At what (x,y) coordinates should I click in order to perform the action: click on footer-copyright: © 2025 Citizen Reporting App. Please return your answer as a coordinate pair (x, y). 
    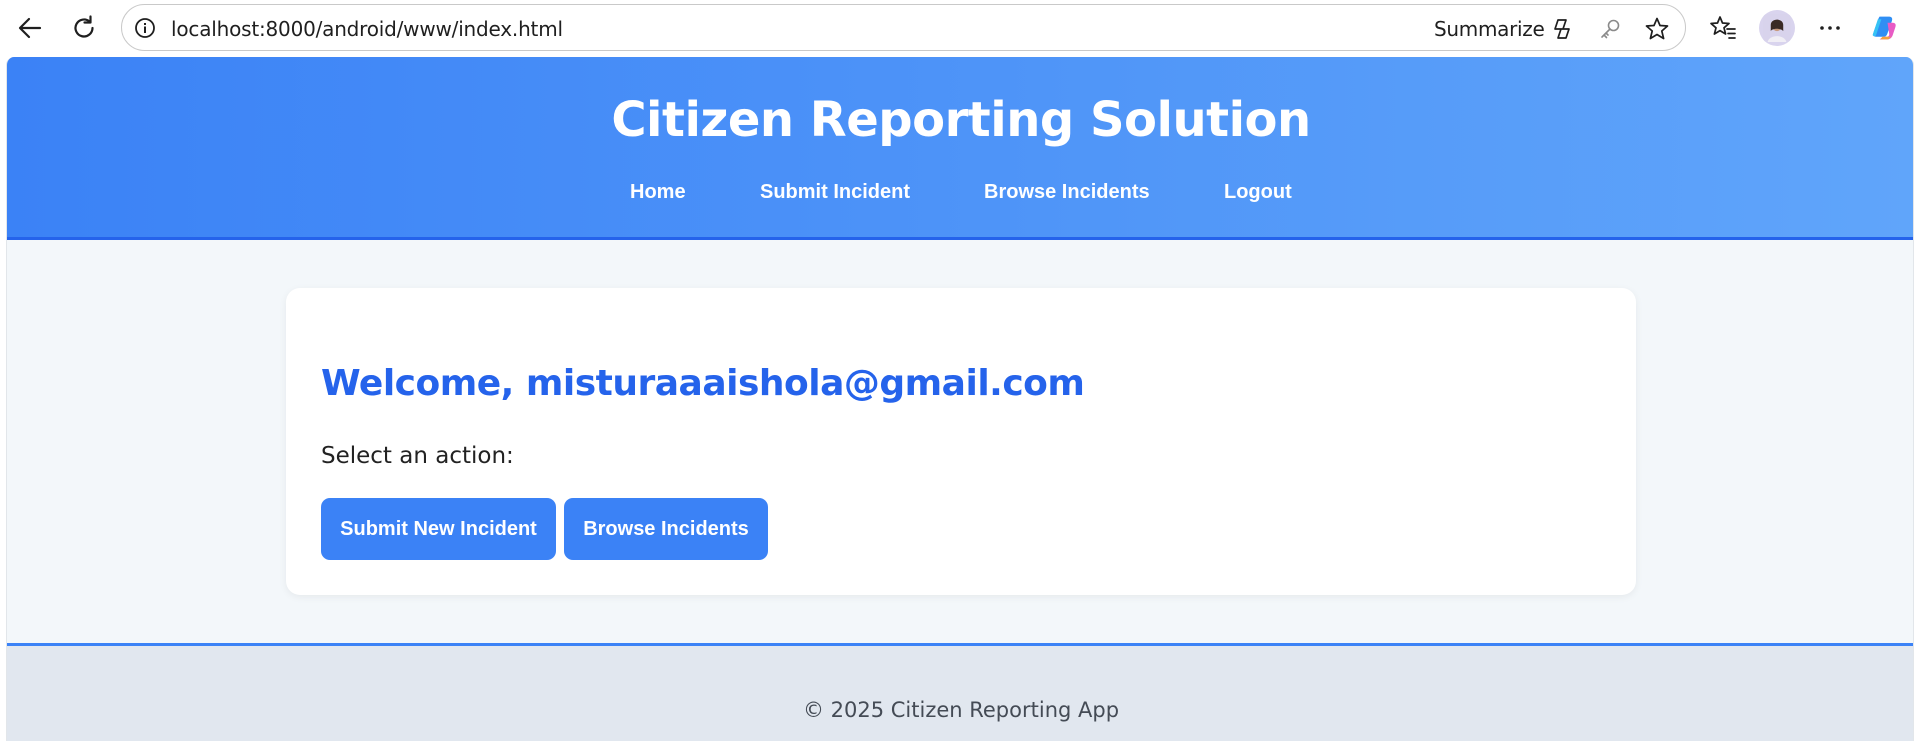
    Looking at the image, I should click on (961, 710).